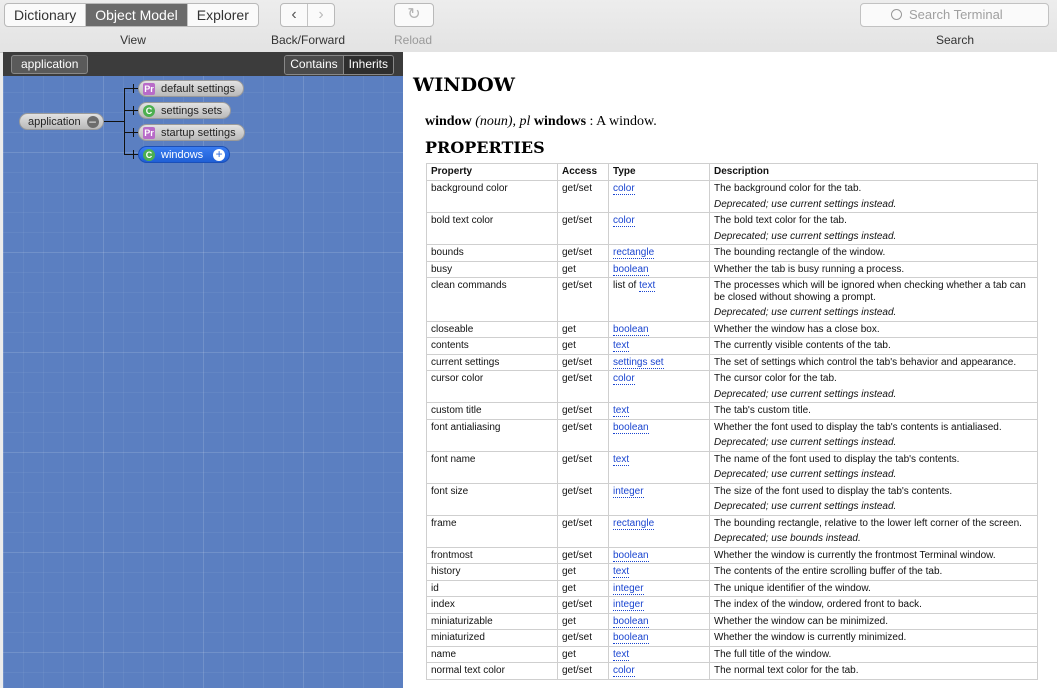  I want to click on cell-property: index, so click(492, 605).